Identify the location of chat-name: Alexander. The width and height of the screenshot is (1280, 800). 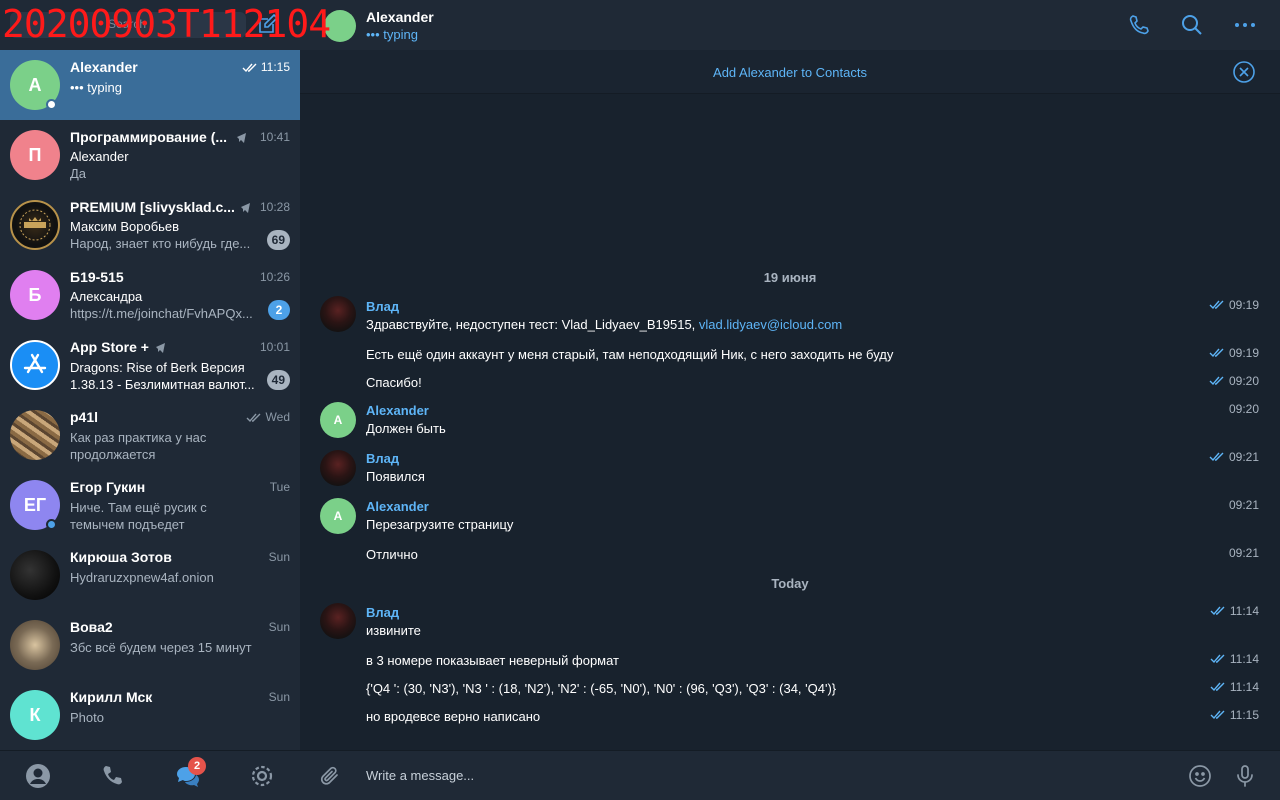
(104, 67).